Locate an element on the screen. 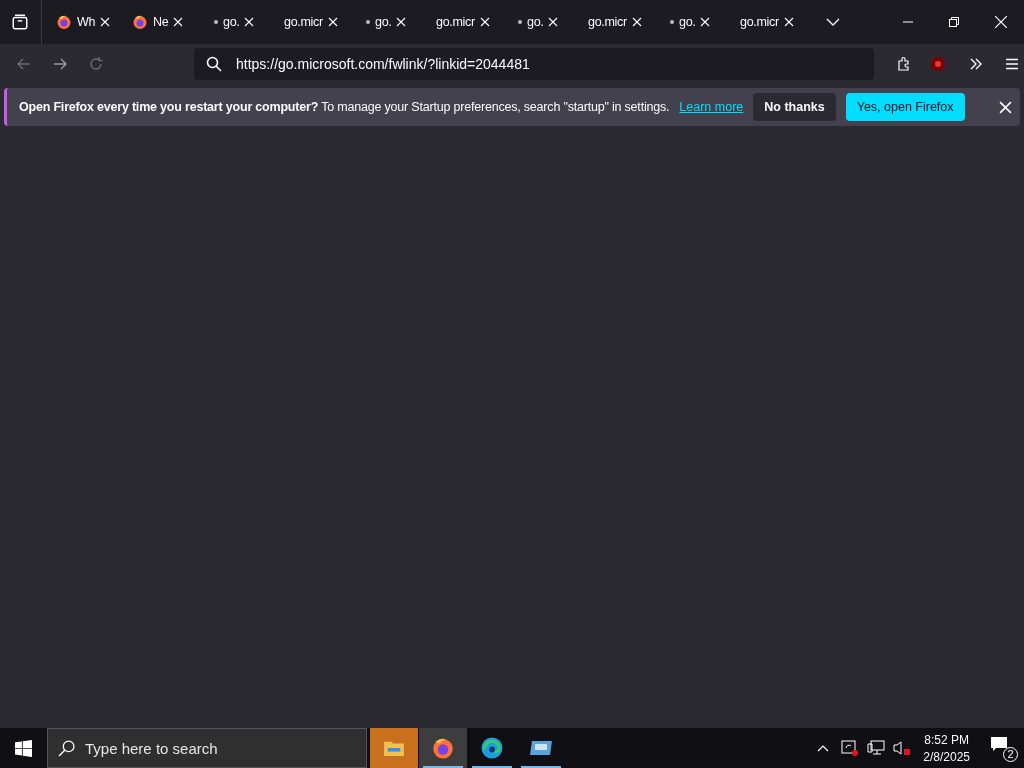 This screenshot has height=768, width=1024. network-icon is located at coordinates (876, 748).